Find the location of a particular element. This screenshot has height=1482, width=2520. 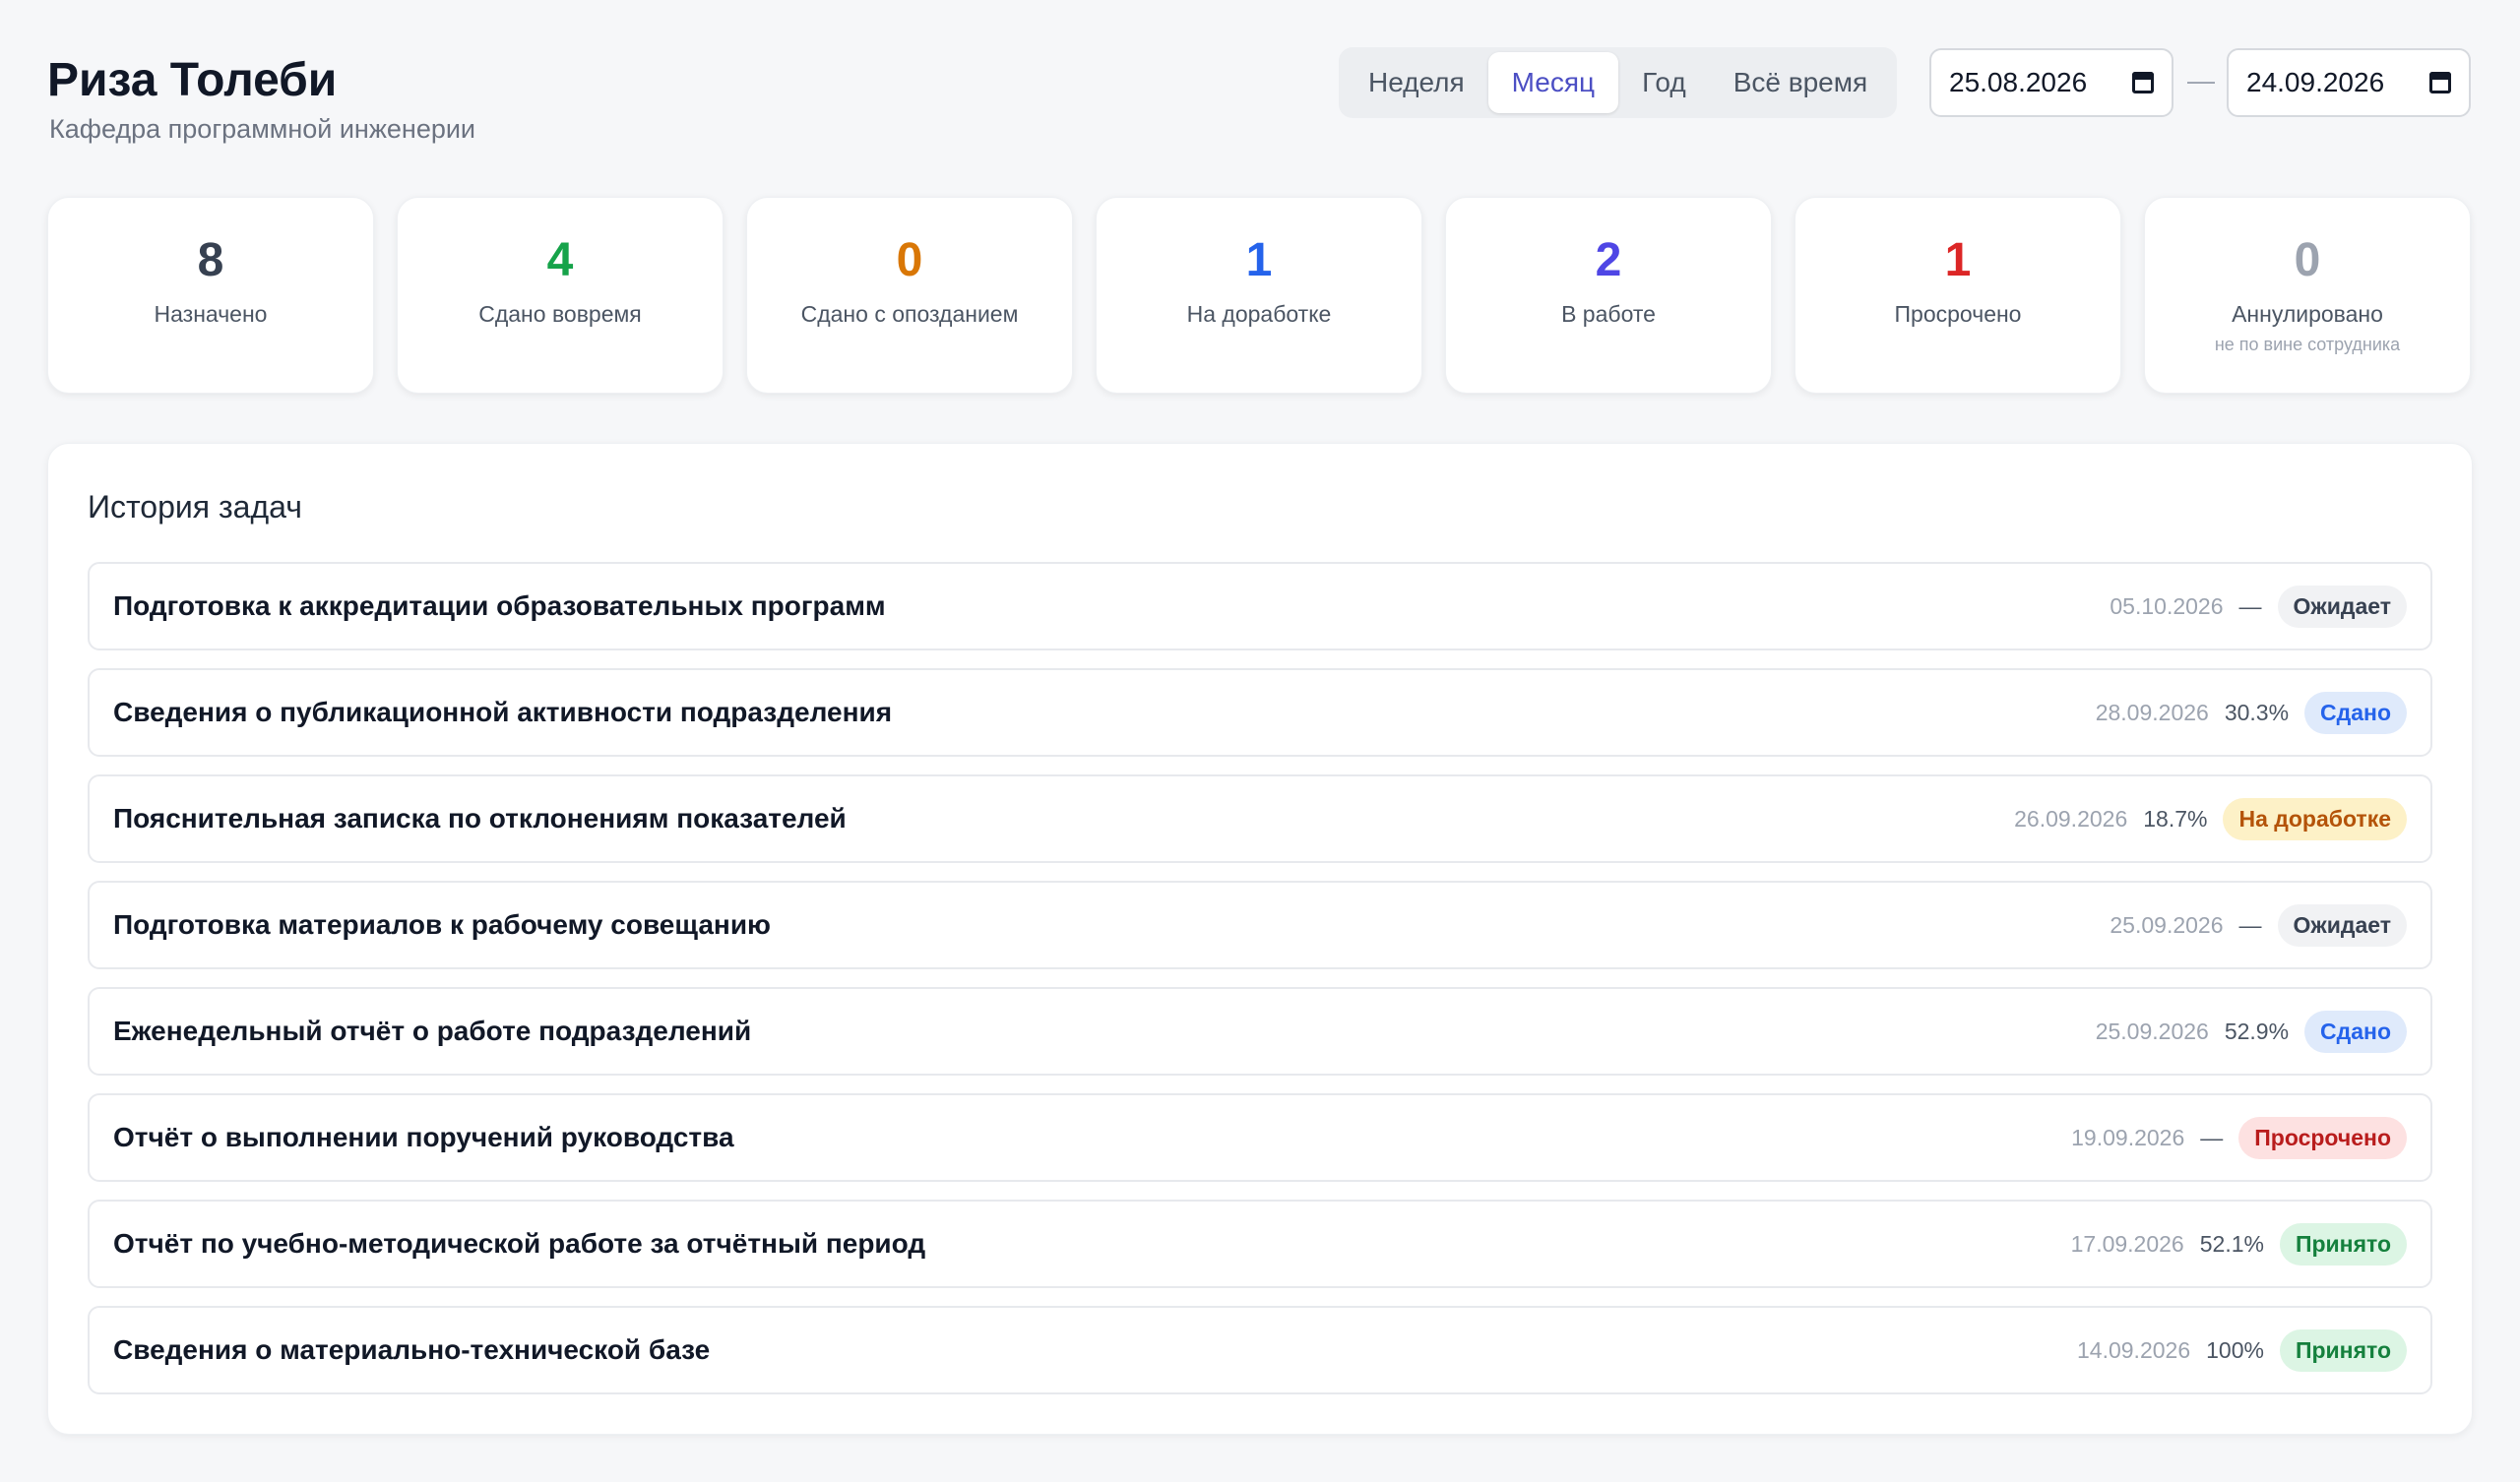

task-meta: 25.09.2026 52.9% Сдано is located at coordinates (2251, 1031).